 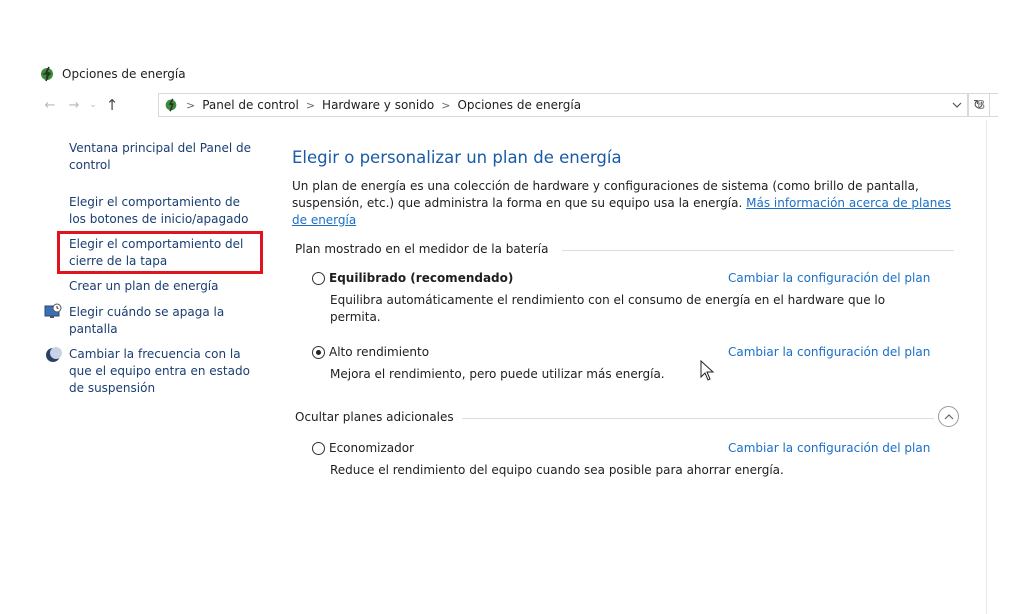 I want to click on plan-high-performance-name: Alto rendimiento, so click(x=379, y=352).